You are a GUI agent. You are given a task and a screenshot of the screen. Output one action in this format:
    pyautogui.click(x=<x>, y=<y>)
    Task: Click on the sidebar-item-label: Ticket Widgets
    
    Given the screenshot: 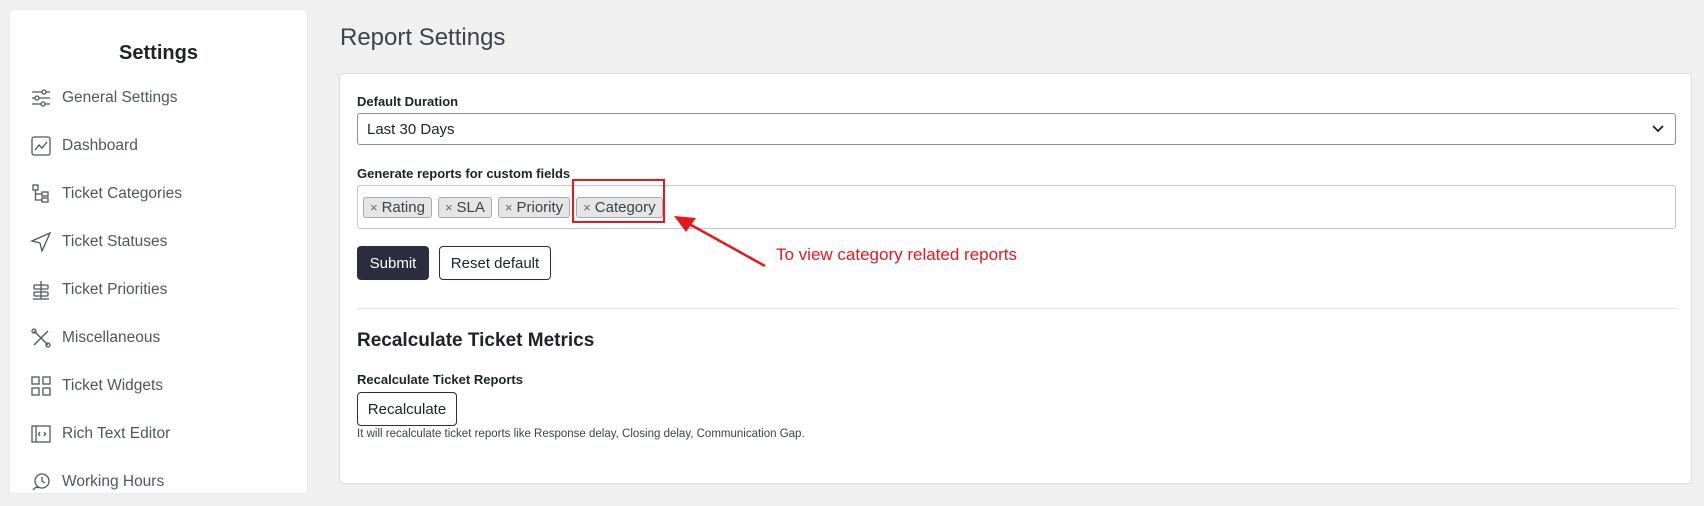 What is the action you would take?
    pyautogui.click(x=113, y=385)
    